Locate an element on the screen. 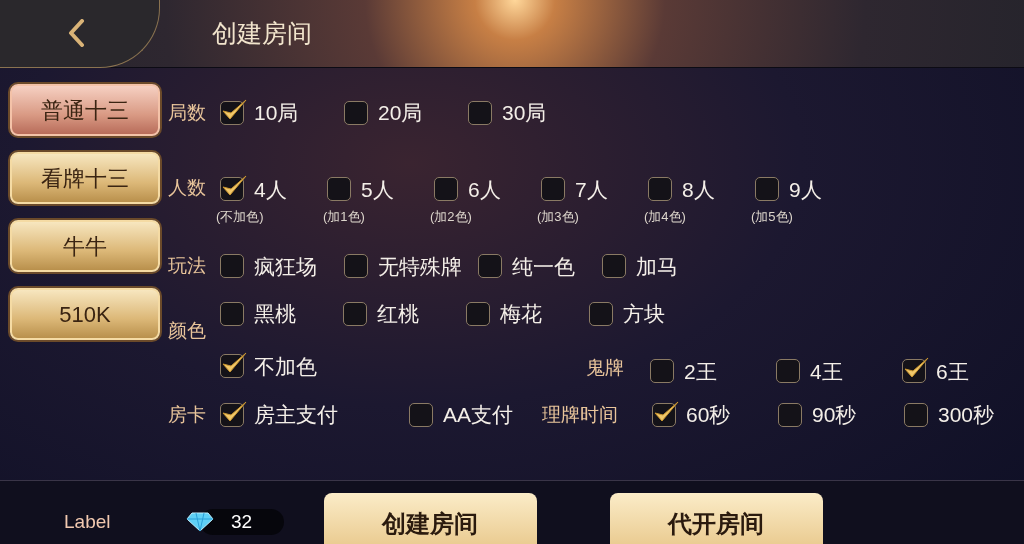  back-button is located at coordinates (80, 34).